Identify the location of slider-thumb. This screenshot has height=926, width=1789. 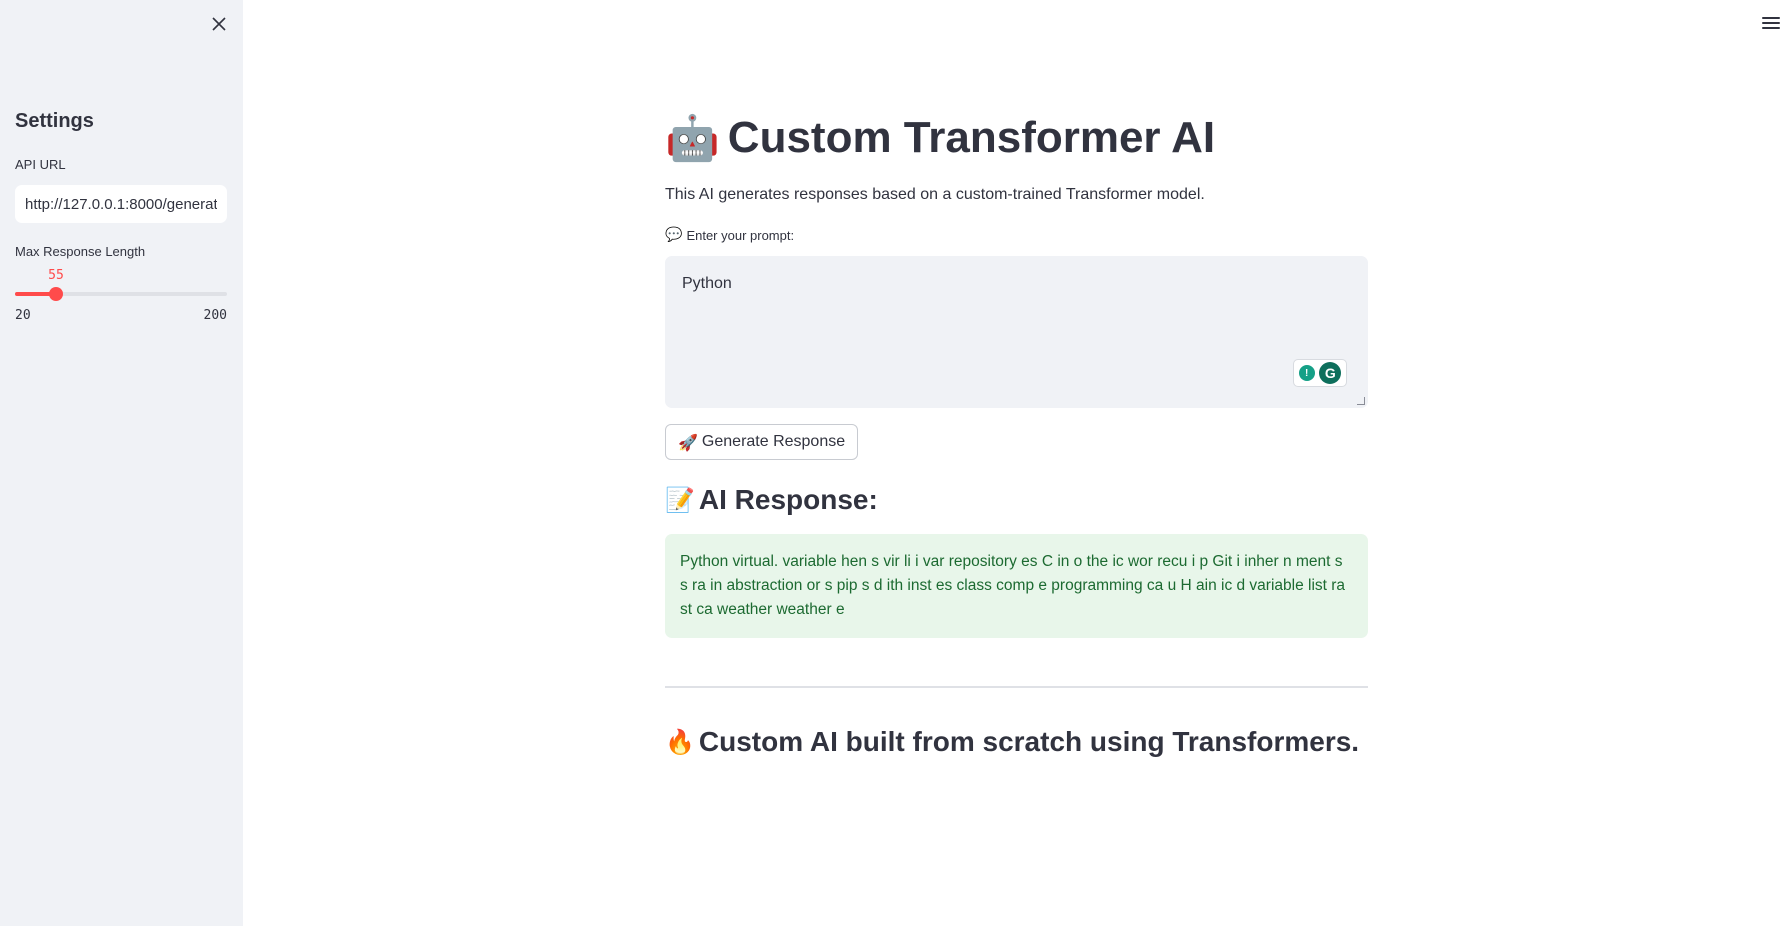
(56, 294).